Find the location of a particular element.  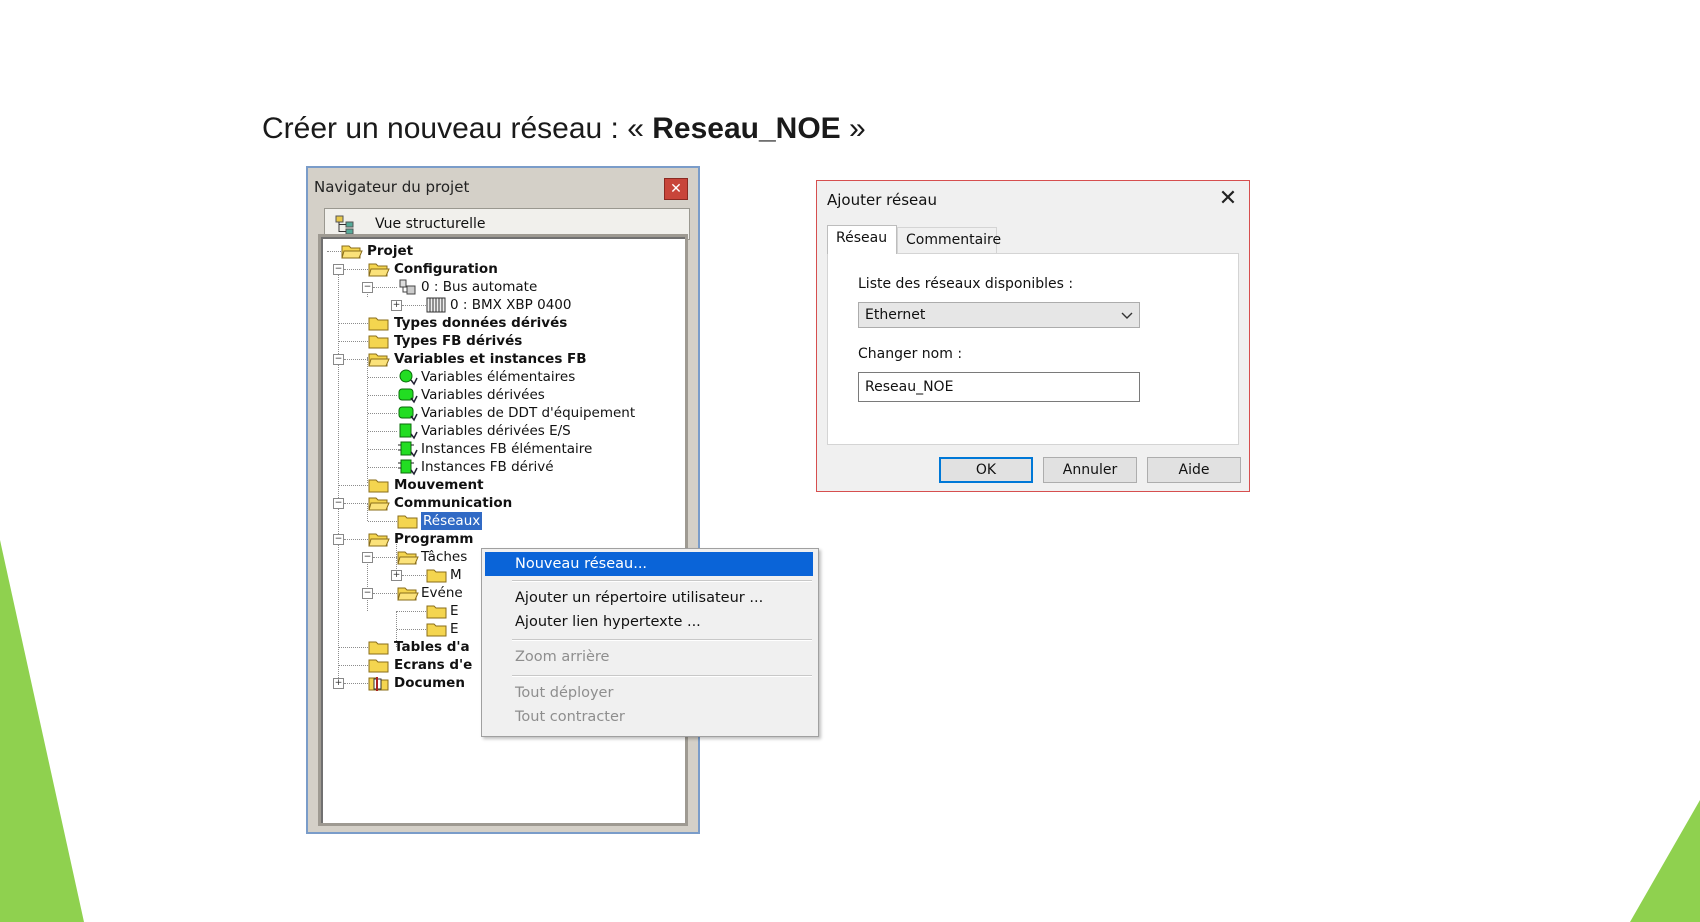

tree-item-configuration: − Configuration is located at coordinates (501, 269).